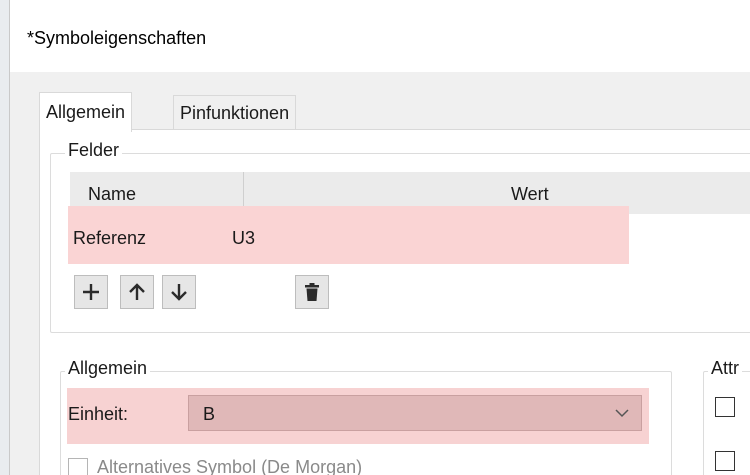 The width and height of the screenshot is (750, 475). Describe the element at coordinates (243, 238) in the screenshot. I see `cell-value: U3` at that location.